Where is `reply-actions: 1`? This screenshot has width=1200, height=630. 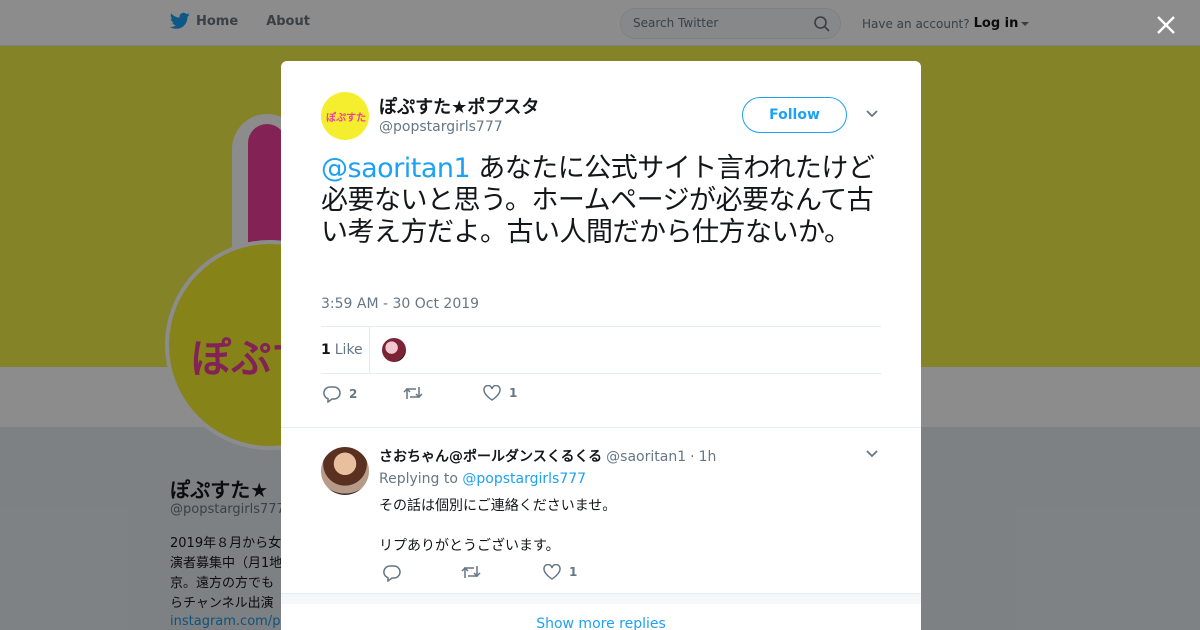
reply-actions: 1 is located at coordinates (579, 574).